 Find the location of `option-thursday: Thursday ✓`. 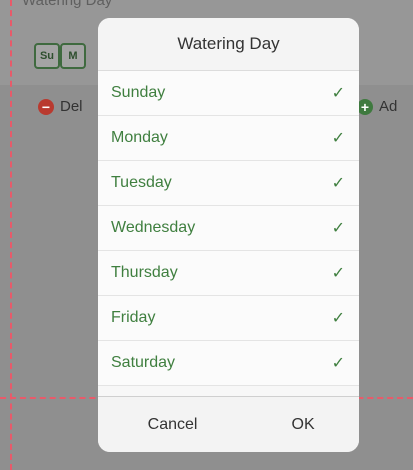

option-thursday: Thursday ✓ is located at coordinates (228, 273).